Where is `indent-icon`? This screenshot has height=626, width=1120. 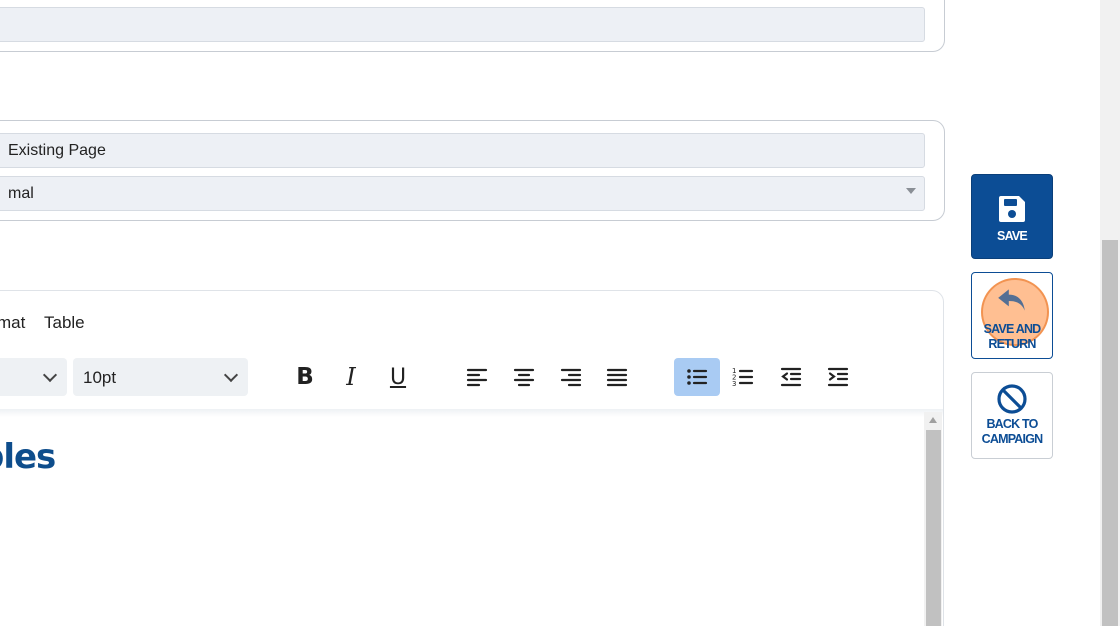 indent-icon is located at coordinates (838, 377).